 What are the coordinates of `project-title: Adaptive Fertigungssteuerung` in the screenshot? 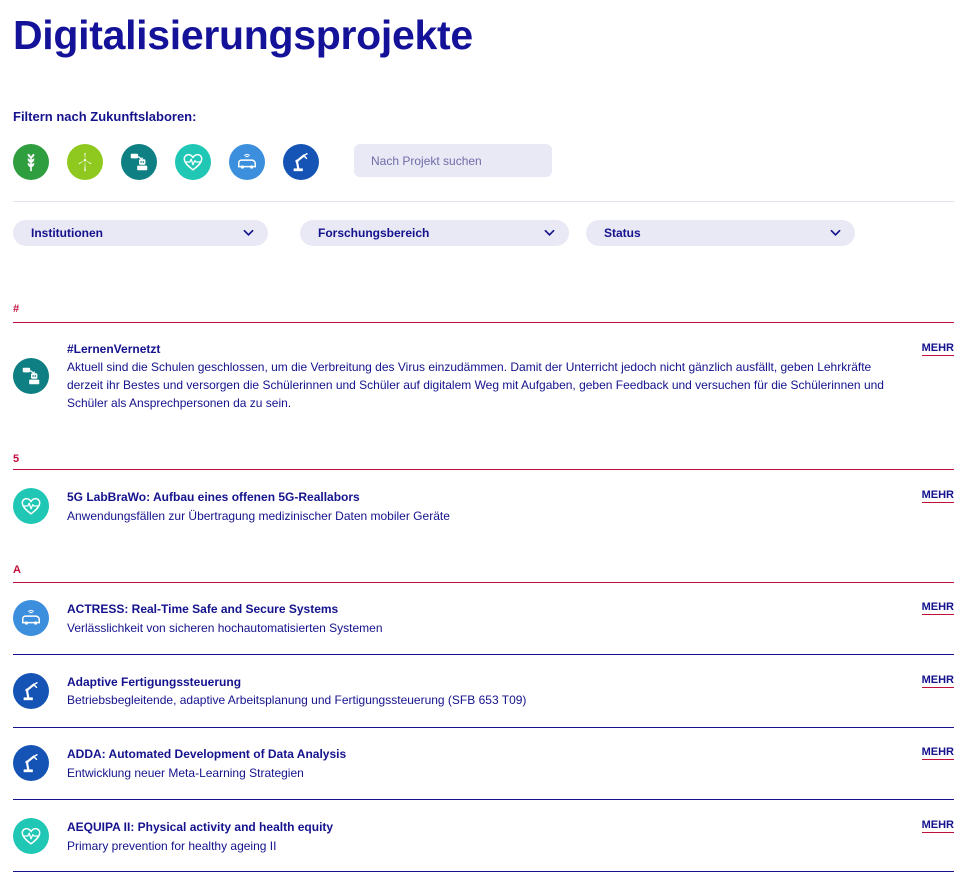 It's located at (154, 682).